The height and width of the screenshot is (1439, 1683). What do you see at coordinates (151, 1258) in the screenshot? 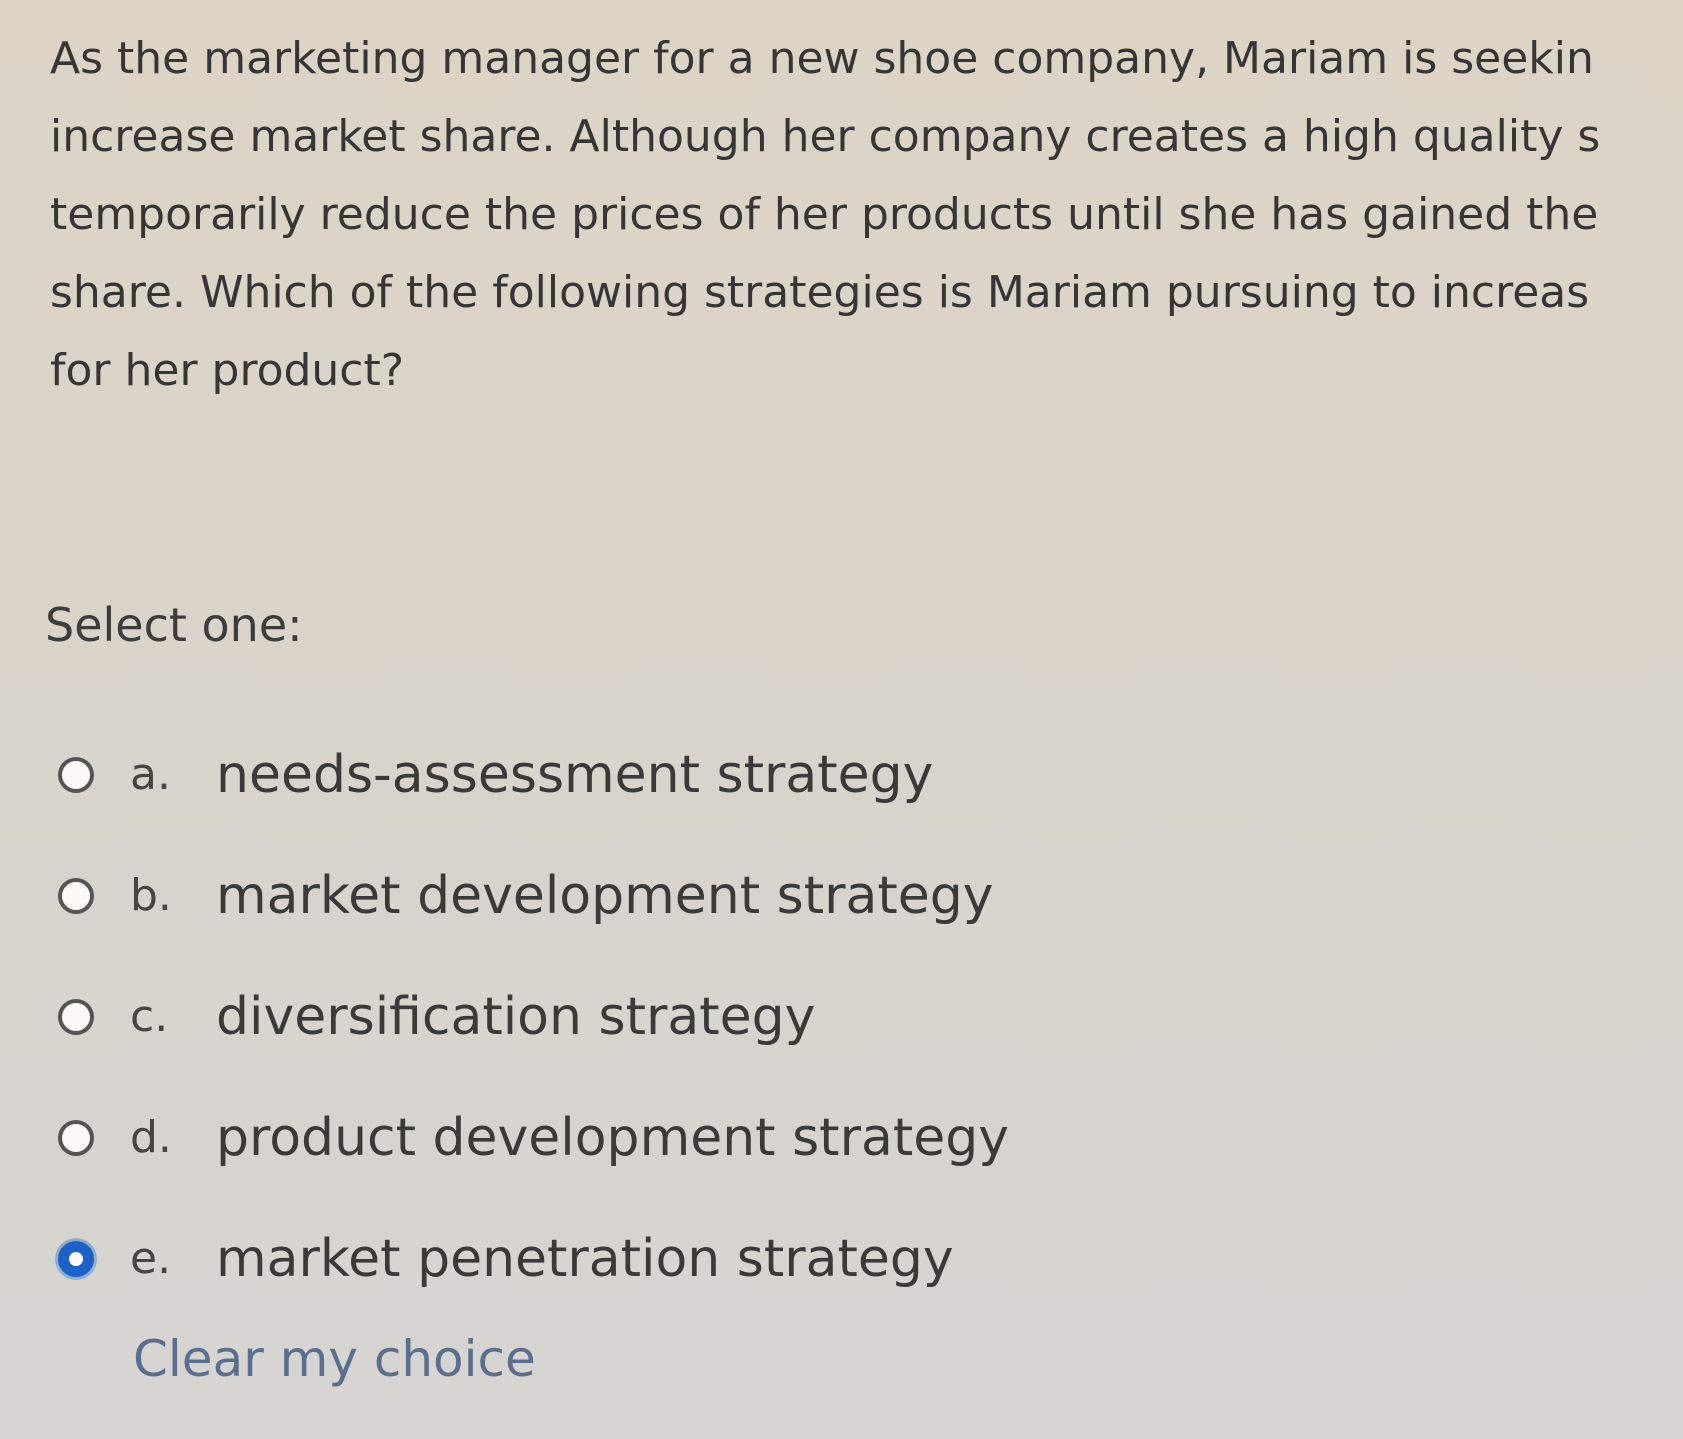
I see `option-letter: e.` at bounding box center [151, 1258].